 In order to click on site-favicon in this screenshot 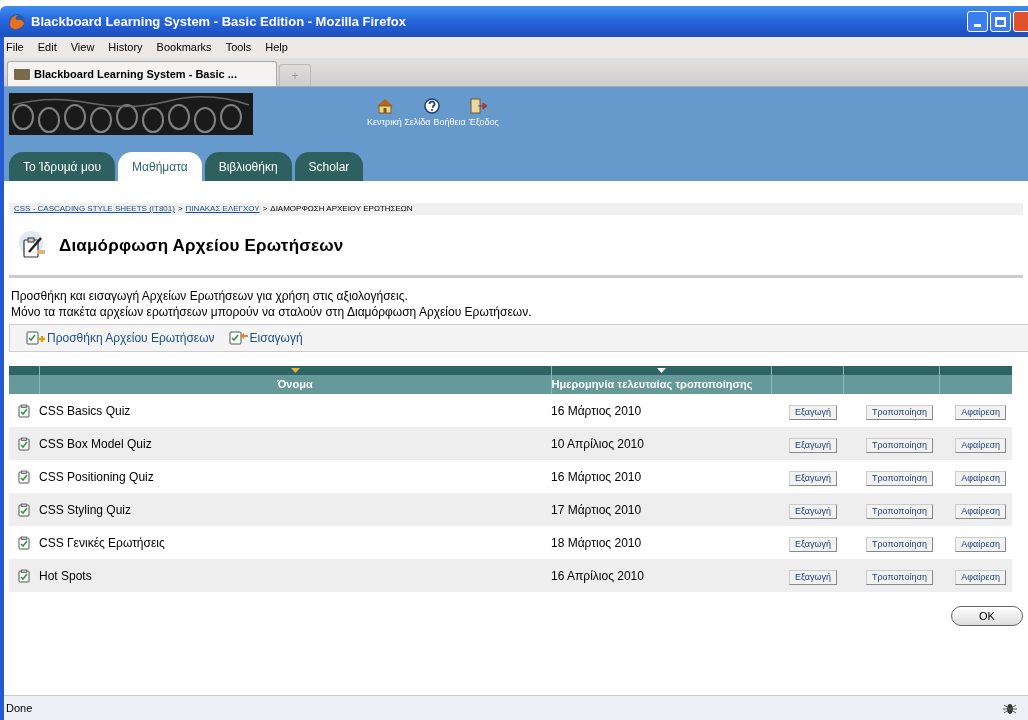, I will do `click(22, 74)`.